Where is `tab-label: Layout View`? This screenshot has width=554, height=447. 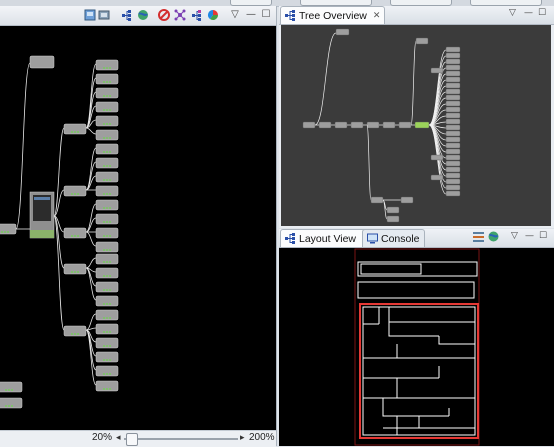 tab-label: Layout View is located at coordinates (328, 238).